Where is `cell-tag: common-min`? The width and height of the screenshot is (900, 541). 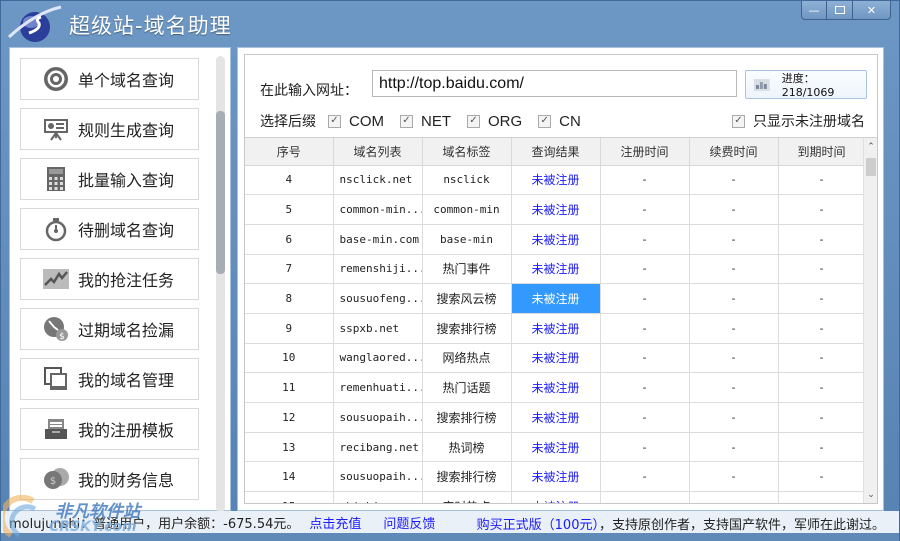
cell-tag: common-min is located at coordinates (467, 209).